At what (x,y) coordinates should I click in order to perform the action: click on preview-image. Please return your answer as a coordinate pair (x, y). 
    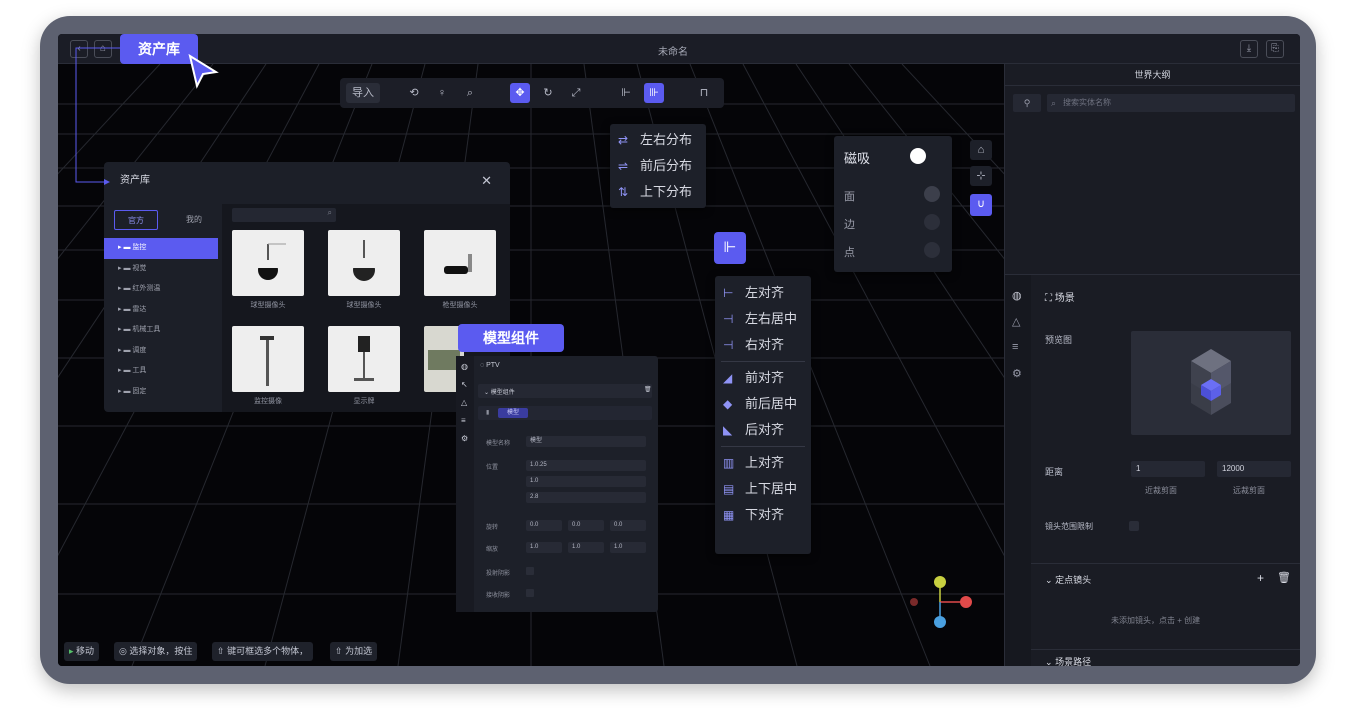
    Looking at the image, I should click on (1211, 383).